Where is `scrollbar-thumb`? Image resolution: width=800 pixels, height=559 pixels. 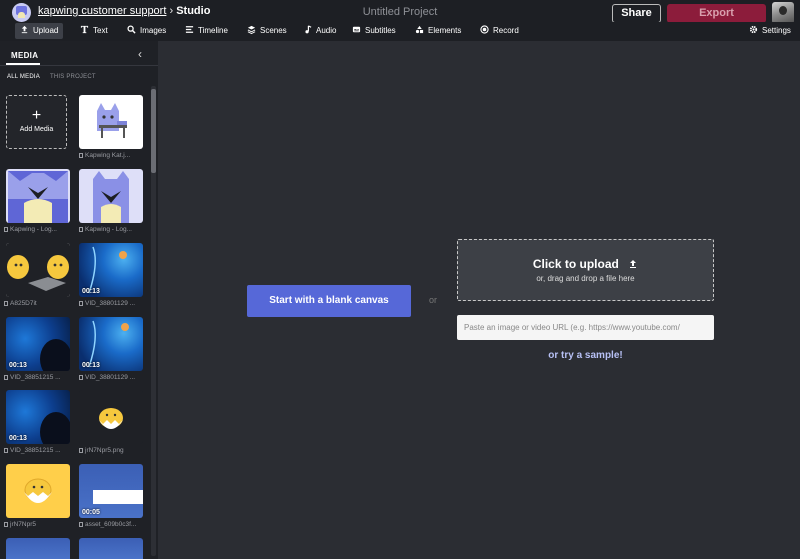
scrollbar-thumb is located at coordinates (153, 131).